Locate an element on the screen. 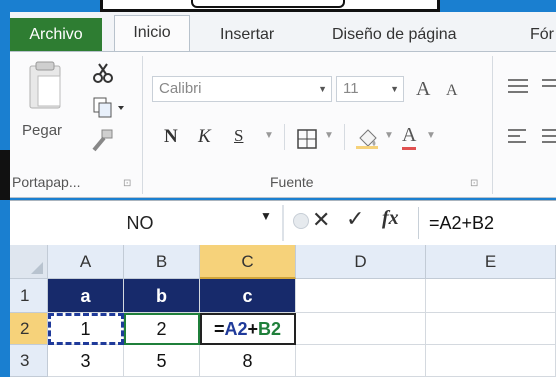 This screenshot has height=377, width=556. font-name-combo: Calibri ▼ is located at coordinates (242, 89).